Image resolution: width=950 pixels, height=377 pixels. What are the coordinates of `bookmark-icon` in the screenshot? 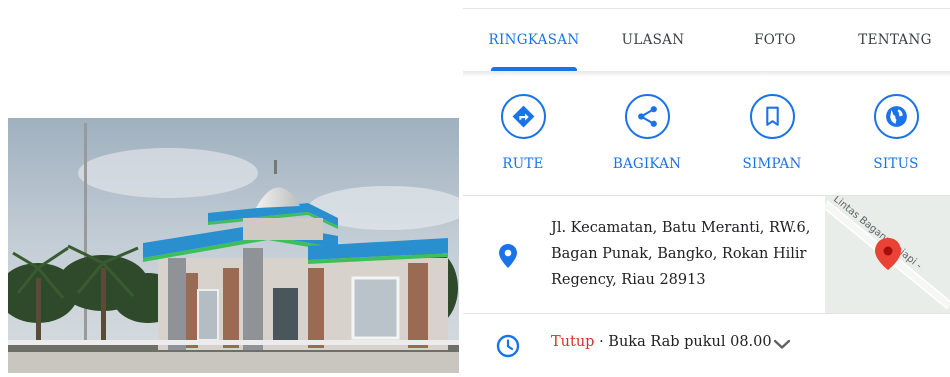 It's located at (772, 116).